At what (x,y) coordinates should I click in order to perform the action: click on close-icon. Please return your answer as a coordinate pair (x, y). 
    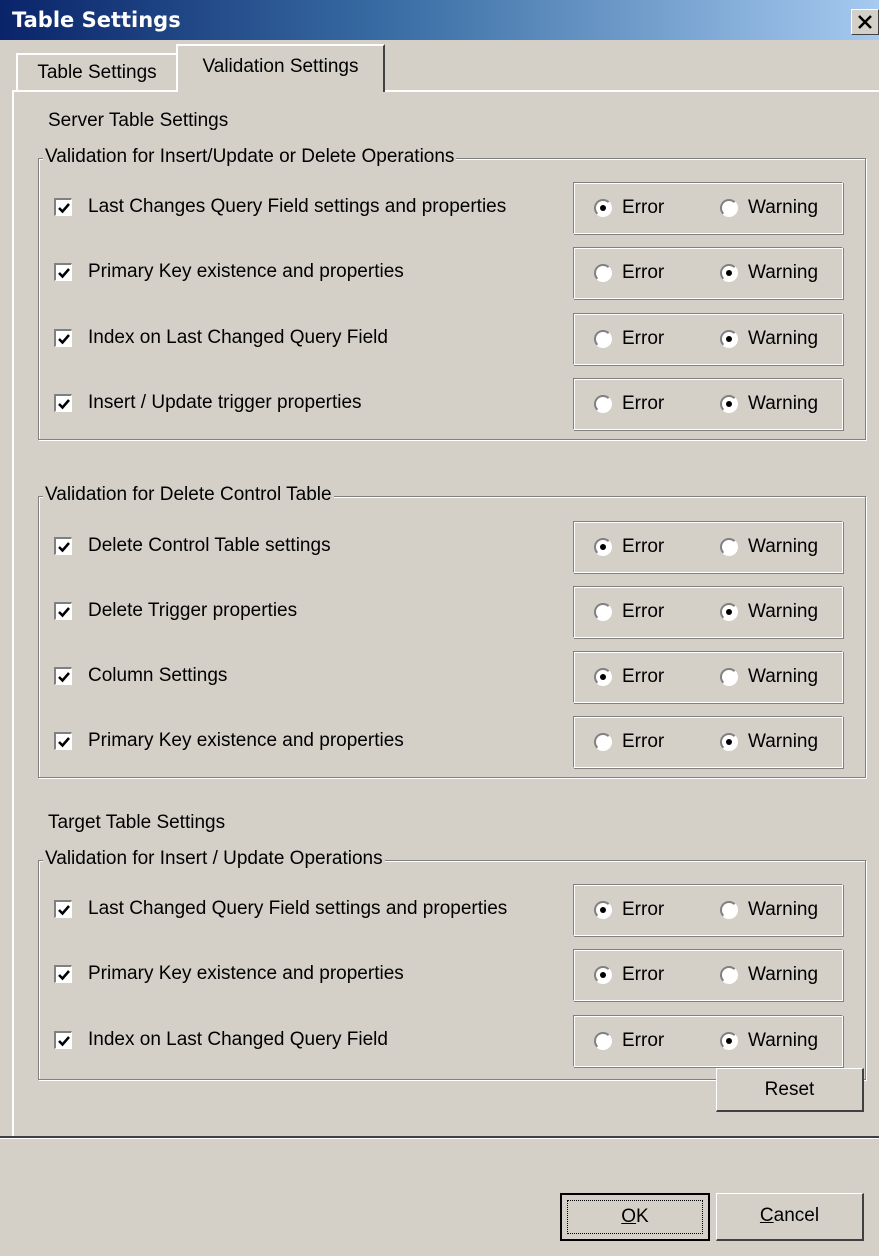
    Looking at the image, I should click on (865, 22).